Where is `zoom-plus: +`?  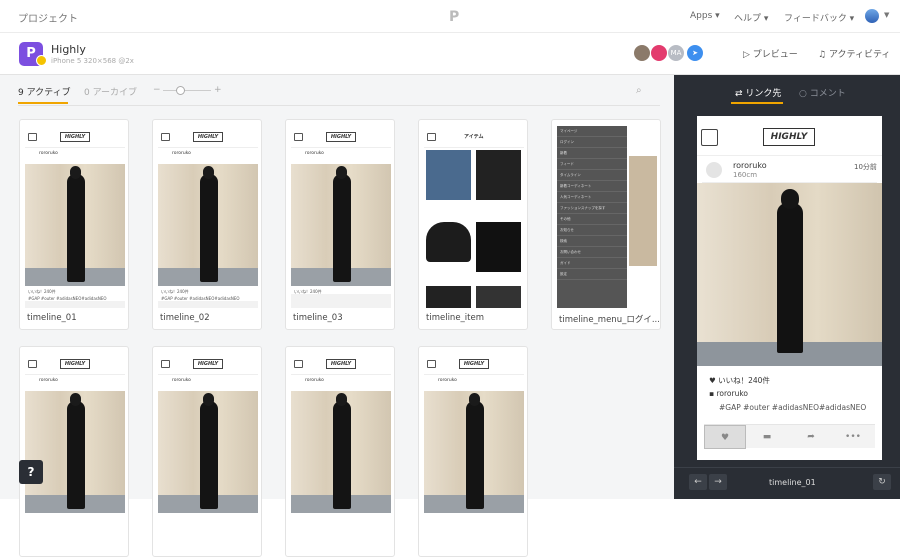 zoom-plus: + is located at coordinates (218, 90).